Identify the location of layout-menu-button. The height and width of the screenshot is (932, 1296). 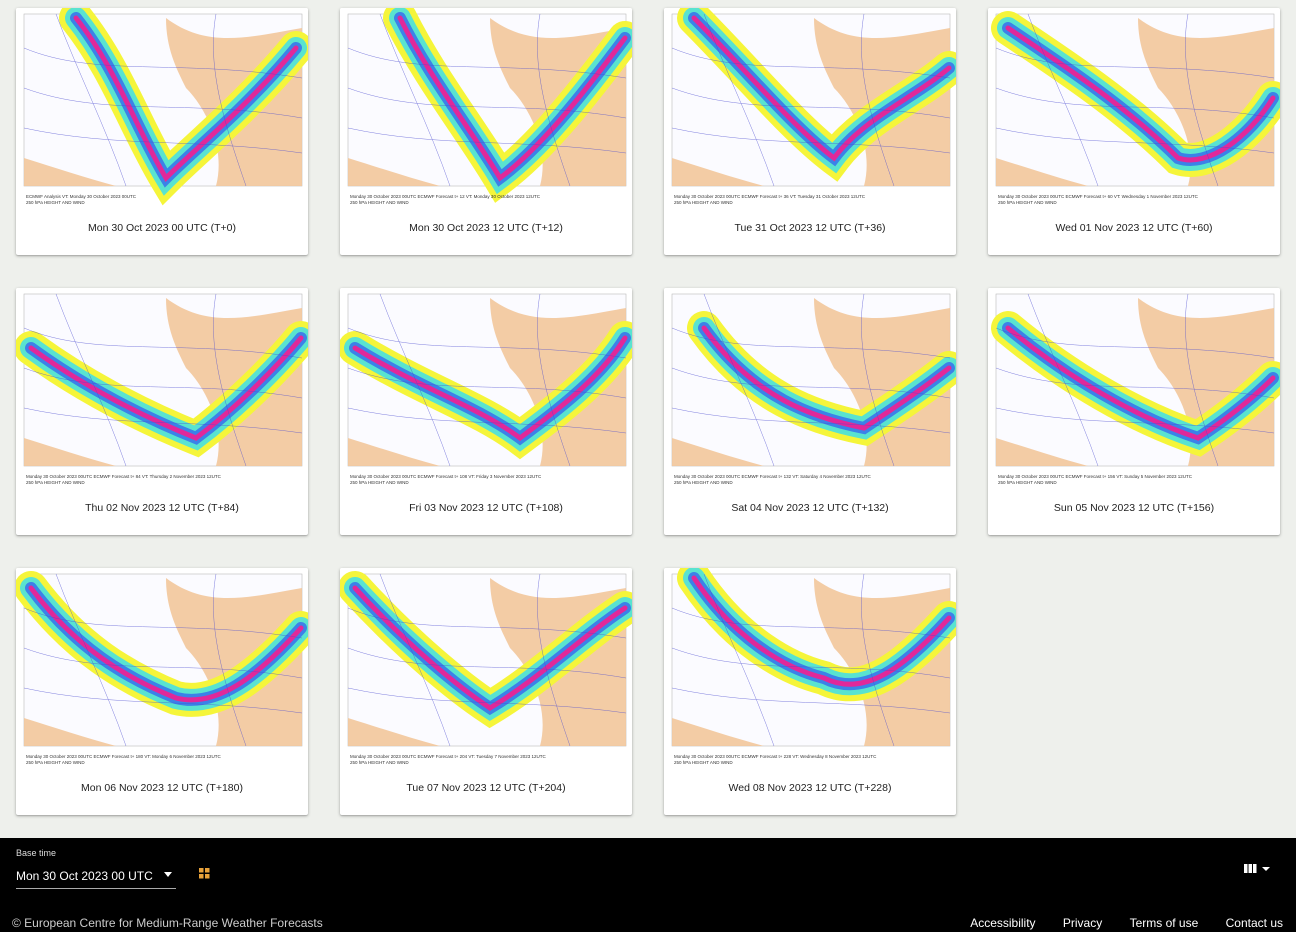
(1258, 870).